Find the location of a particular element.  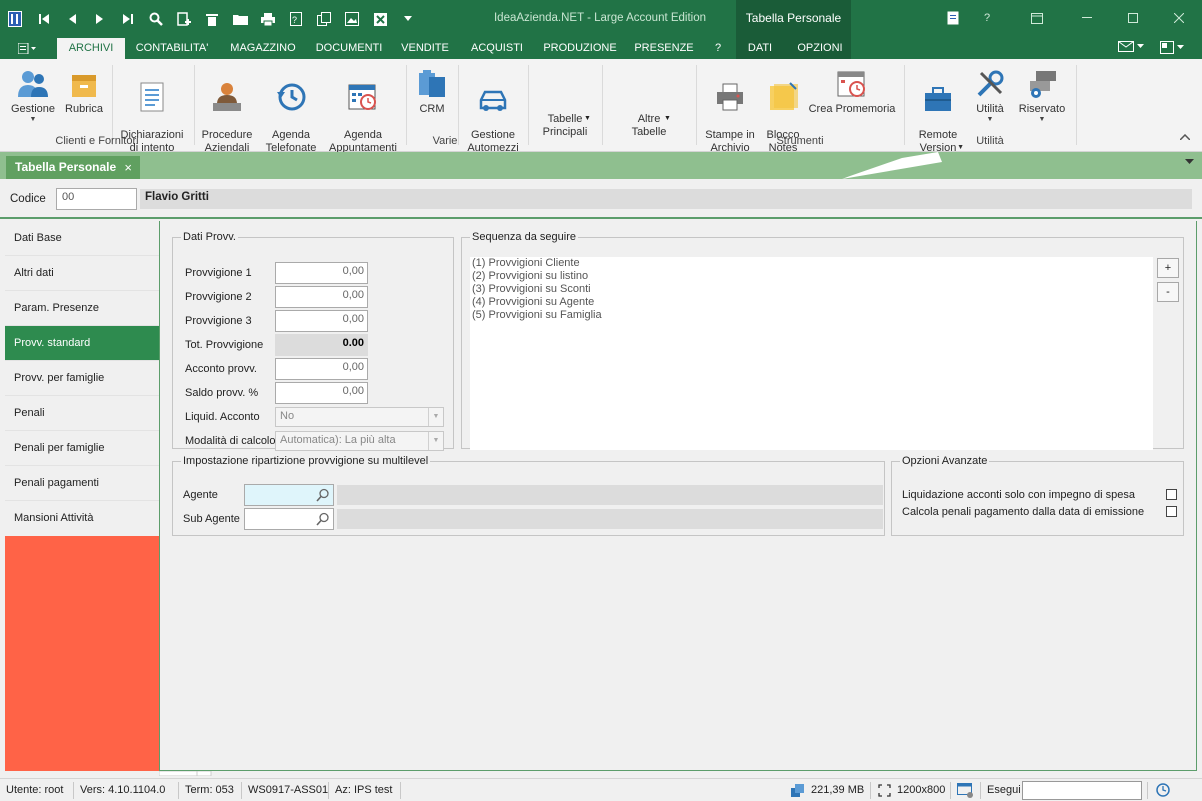

quick-access-toolbar: ? is located at coordinates (211, 19).